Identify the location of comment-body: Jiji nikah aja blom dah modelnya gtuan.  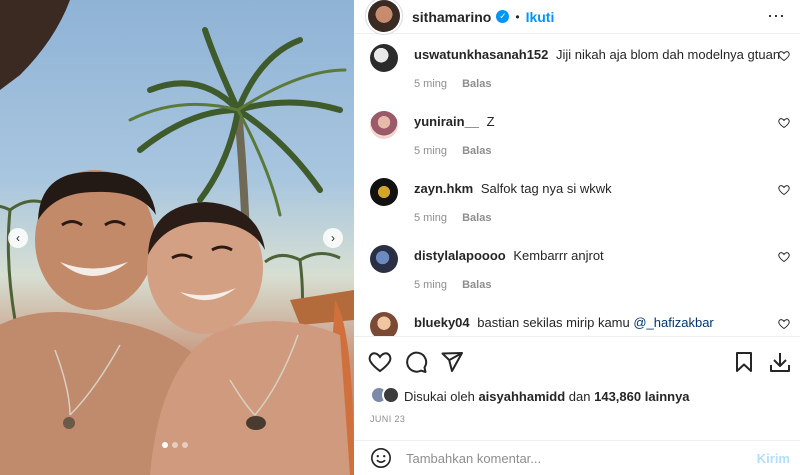
(668, 54).